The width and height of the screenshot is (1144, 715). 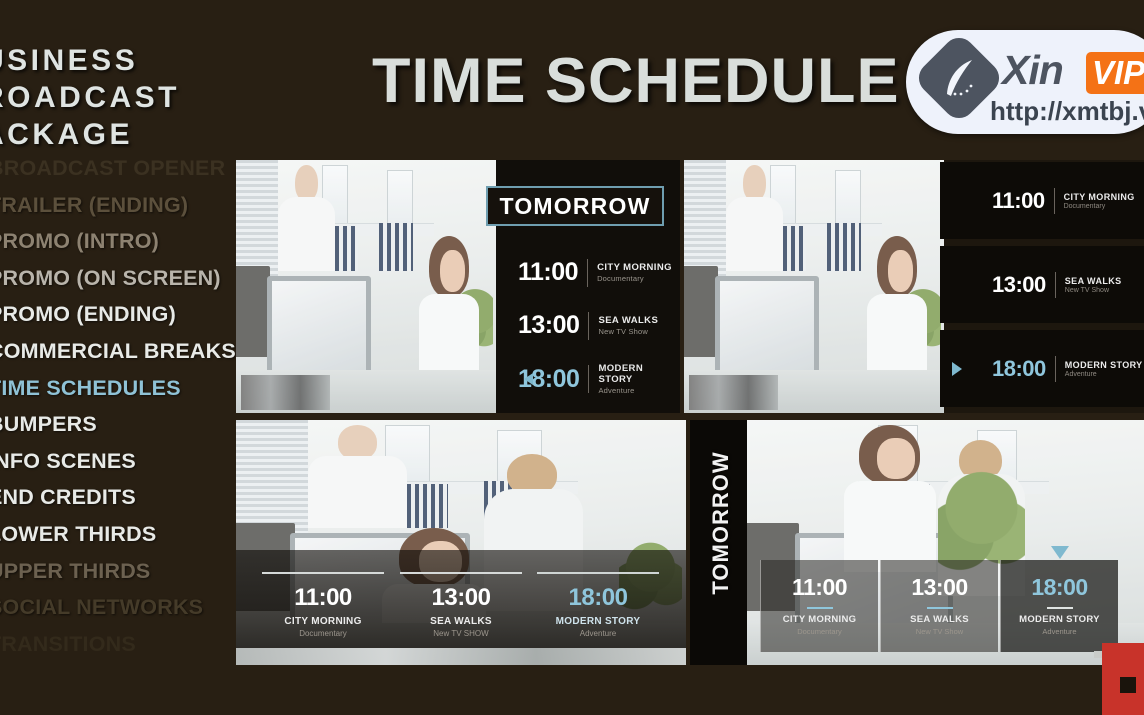 What do you see at coordinates (119, 461) in the screenshot?
I see `sidebar-item-info-scenes: INFO SCENES` at bounding box center [119, 461].